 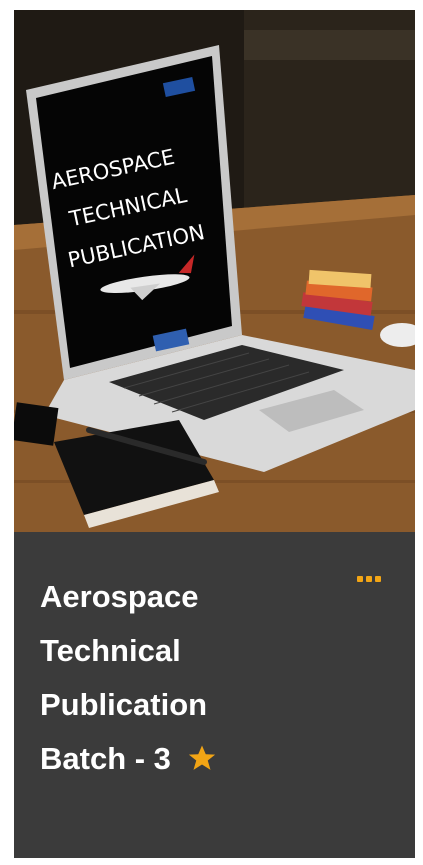 What do you see at coordinates (202, 758) in the screenshot?
I see `star-icon` at bounding box center [202, 758].